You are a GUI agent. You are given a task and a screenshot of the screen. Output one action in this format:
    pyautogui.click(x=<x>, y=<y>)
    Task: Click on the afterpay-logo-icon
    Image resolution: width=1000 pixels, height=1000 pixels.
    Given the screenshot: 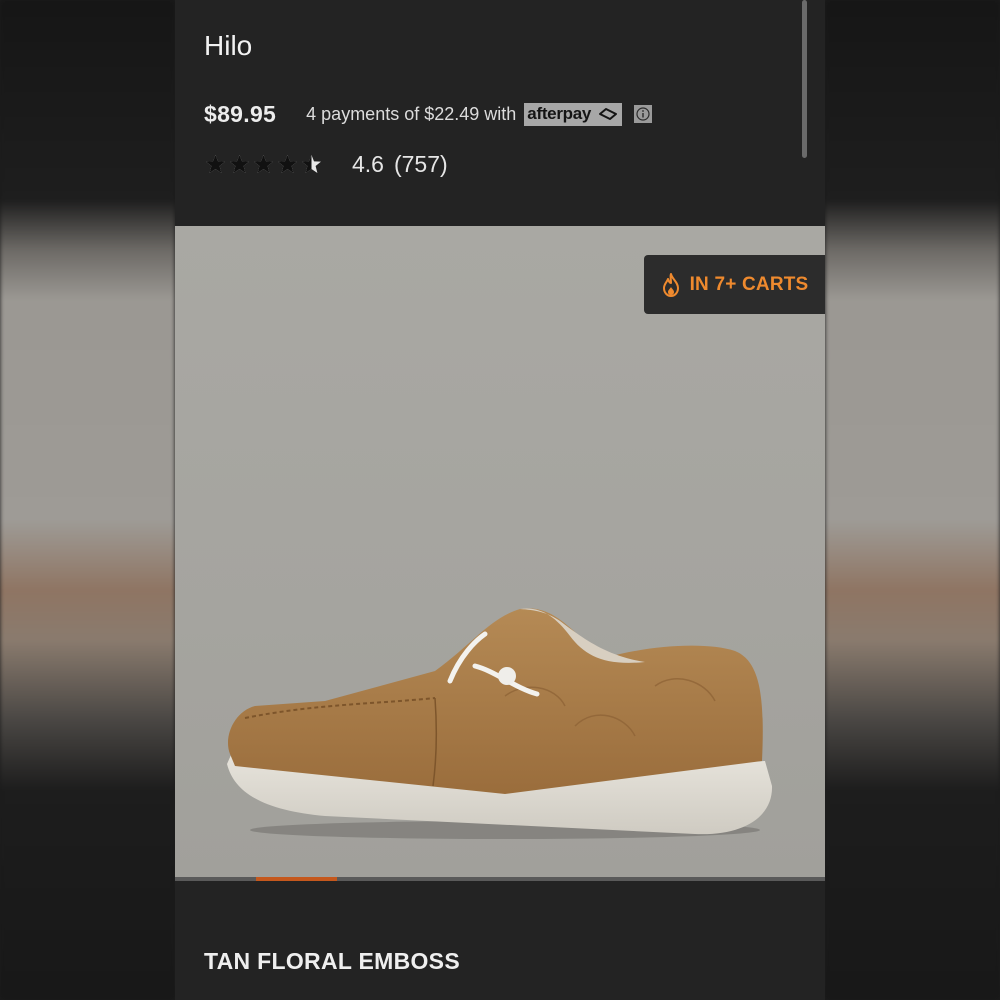 What is the action you would take?
    pyautogui.click(x=608, y=113)
    